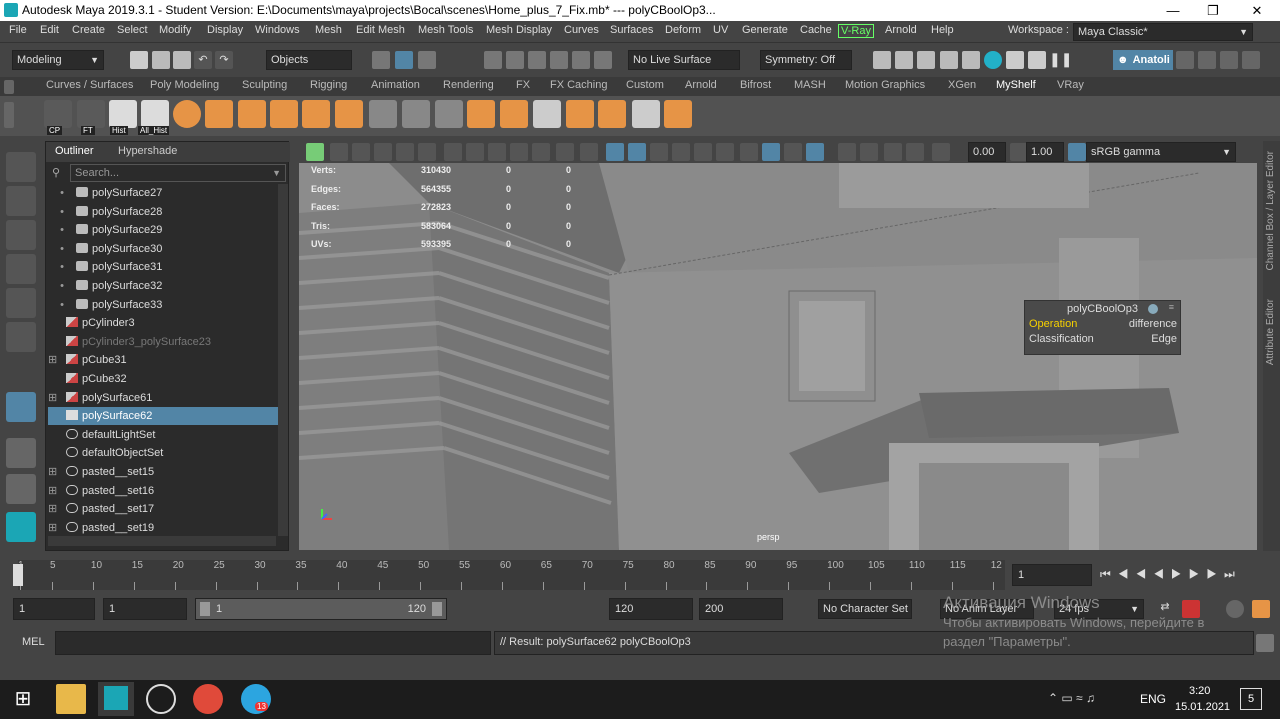 The image size is (1280, 719). Describe the element at coordinates (1257, 10) in the screenshot. I see `close-button: ✕` at that location.